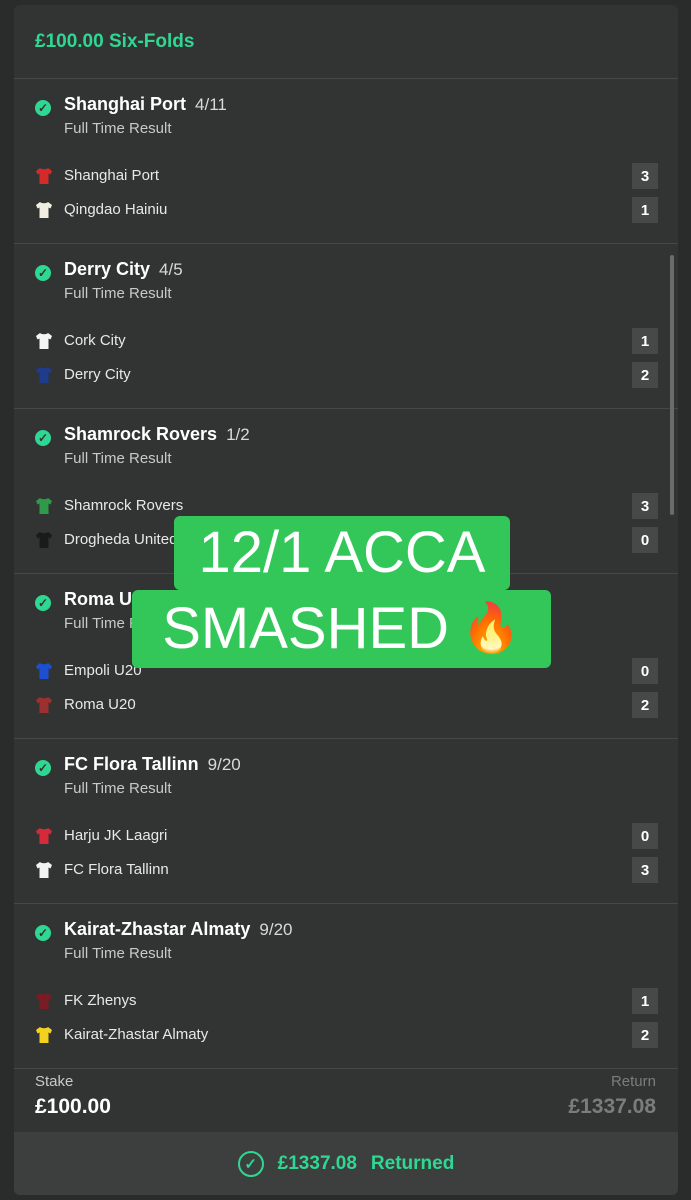 Image resolution: width=691 pixels, height=1200 pixels. Describe the element at coordinates (116, 869) in the screenshot. I see `team-name: FC Flora Tallinn` at that location.